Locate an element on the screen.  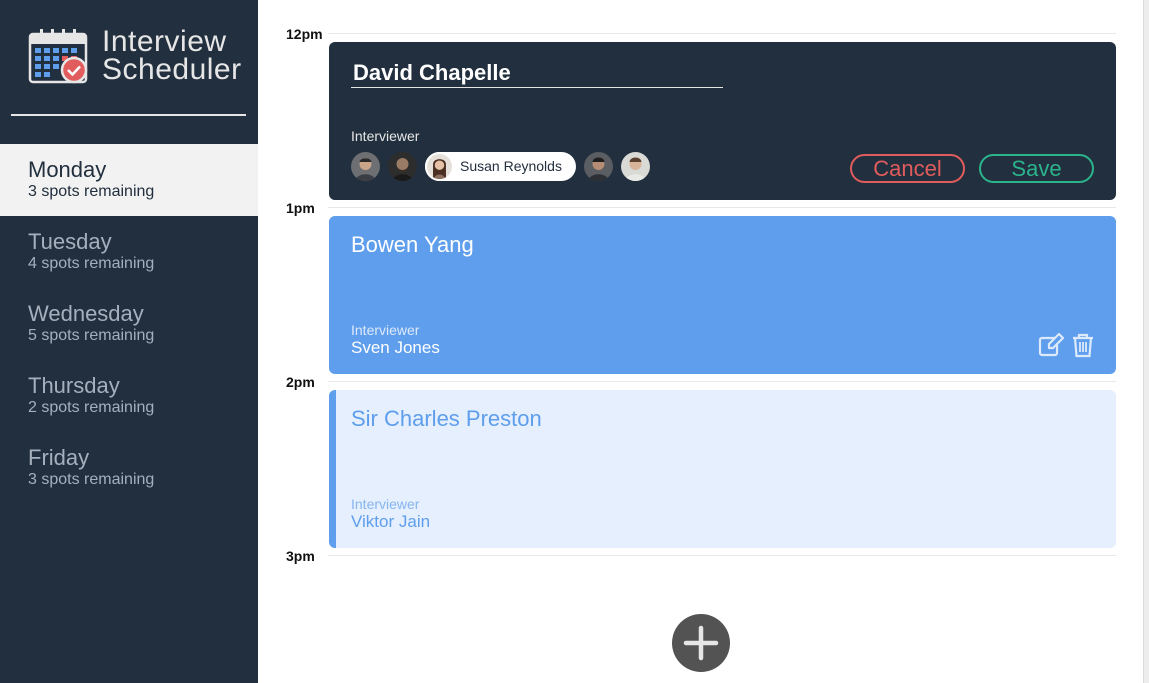
interviewer-selected: Susan Reynolds is located at coordinates (500, 166).